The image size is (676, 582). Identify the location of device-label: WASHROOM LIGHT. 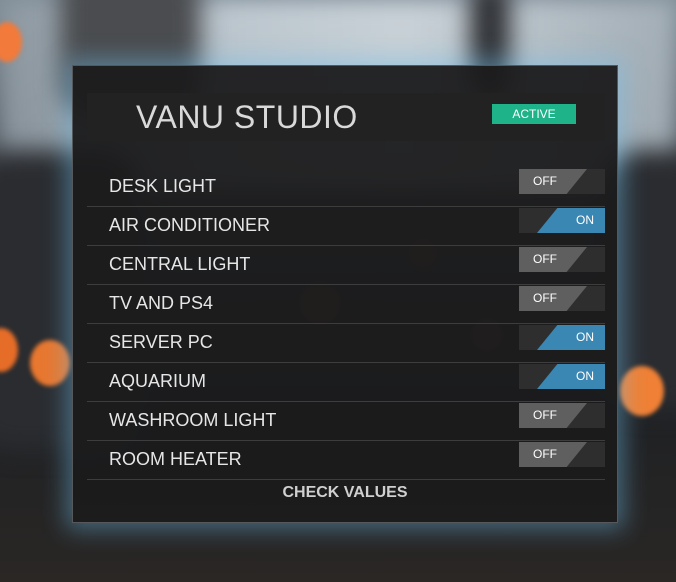
(193, 420).